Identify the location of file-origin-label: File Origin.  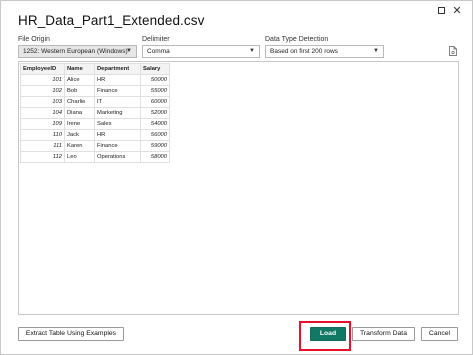
(34, 39).